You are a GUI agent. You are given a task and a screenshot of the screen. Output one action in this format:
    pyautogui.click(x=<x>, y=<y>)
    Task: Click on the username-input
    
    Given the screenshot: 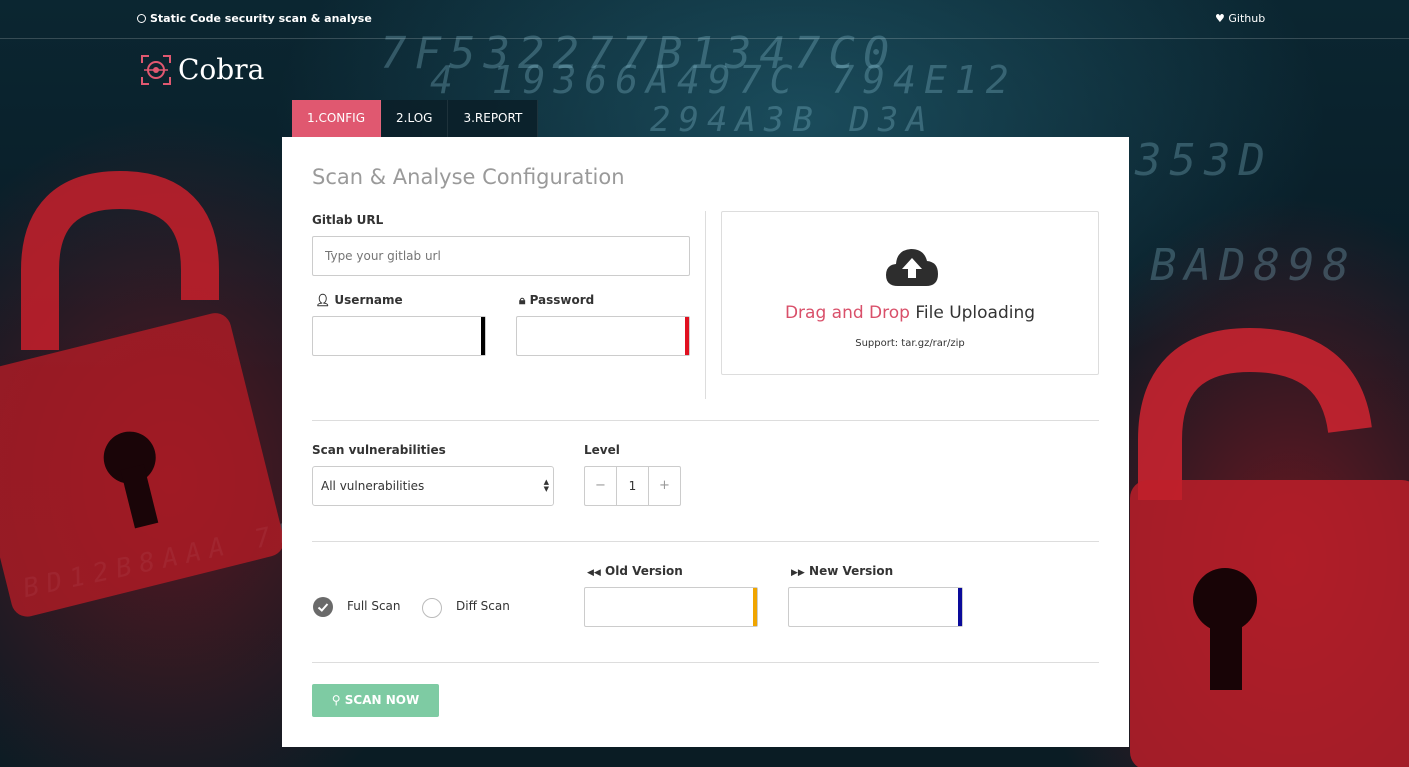 What is the action you would take?
    pyautogui.click(x=399, y=336)
    